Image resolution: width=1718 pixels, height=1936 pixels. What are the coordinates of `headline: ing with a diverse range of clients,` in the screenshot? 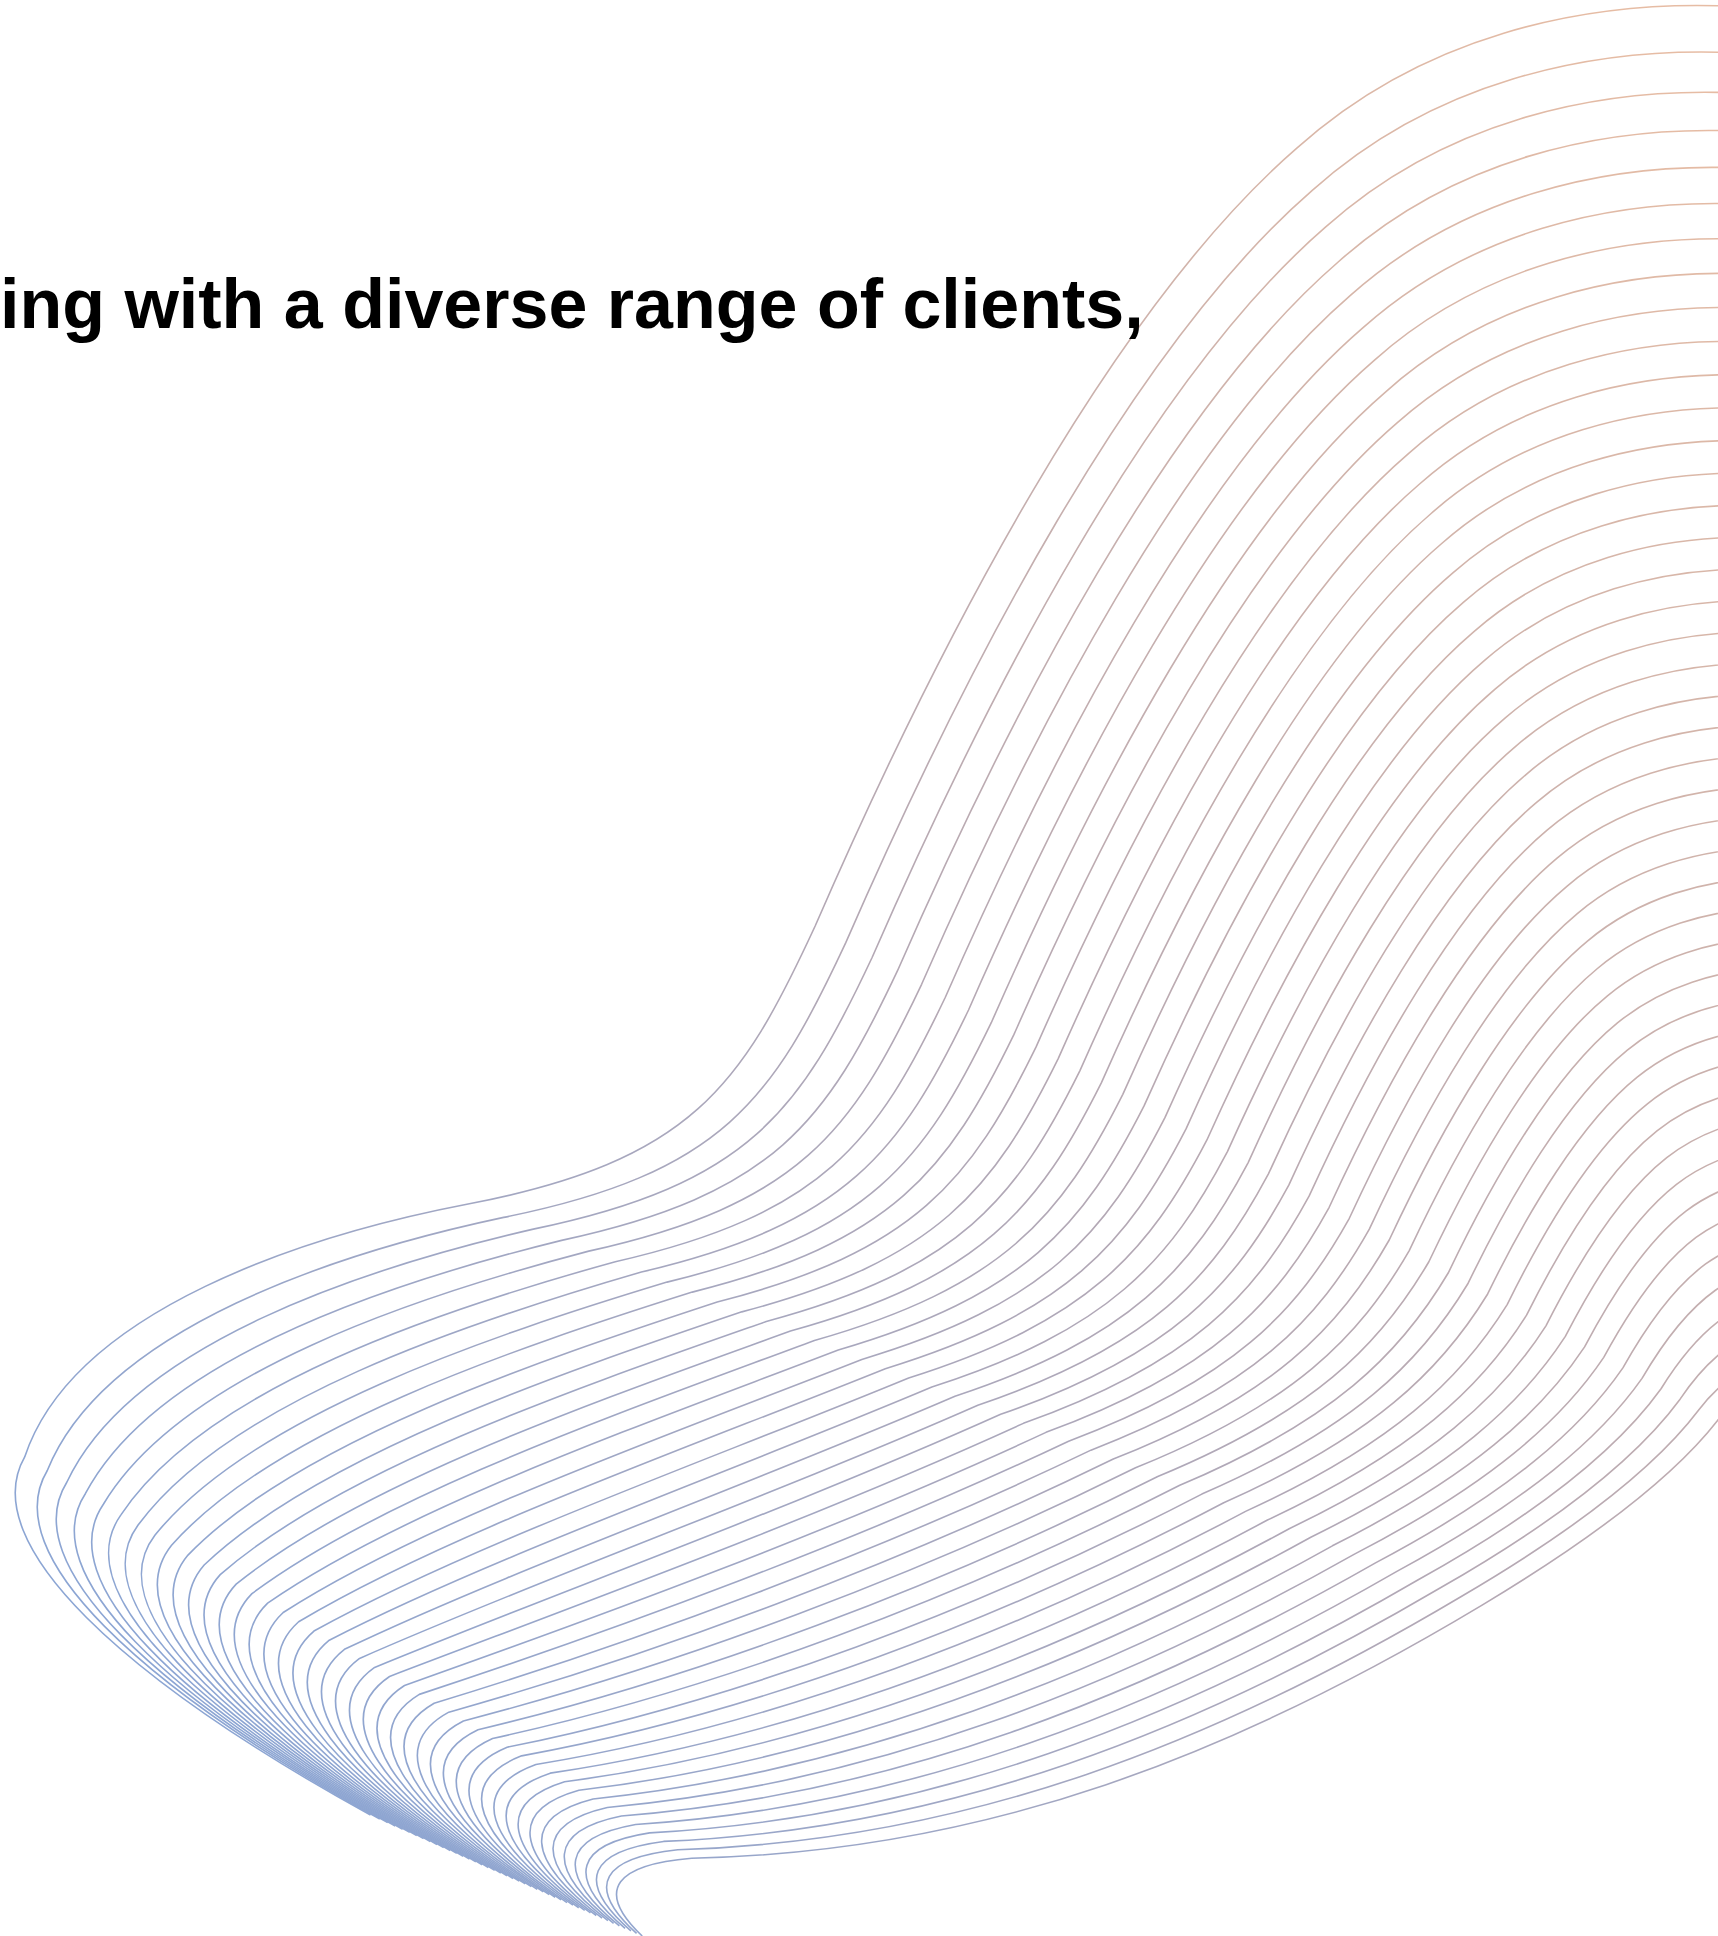 It's located at (572, 304).